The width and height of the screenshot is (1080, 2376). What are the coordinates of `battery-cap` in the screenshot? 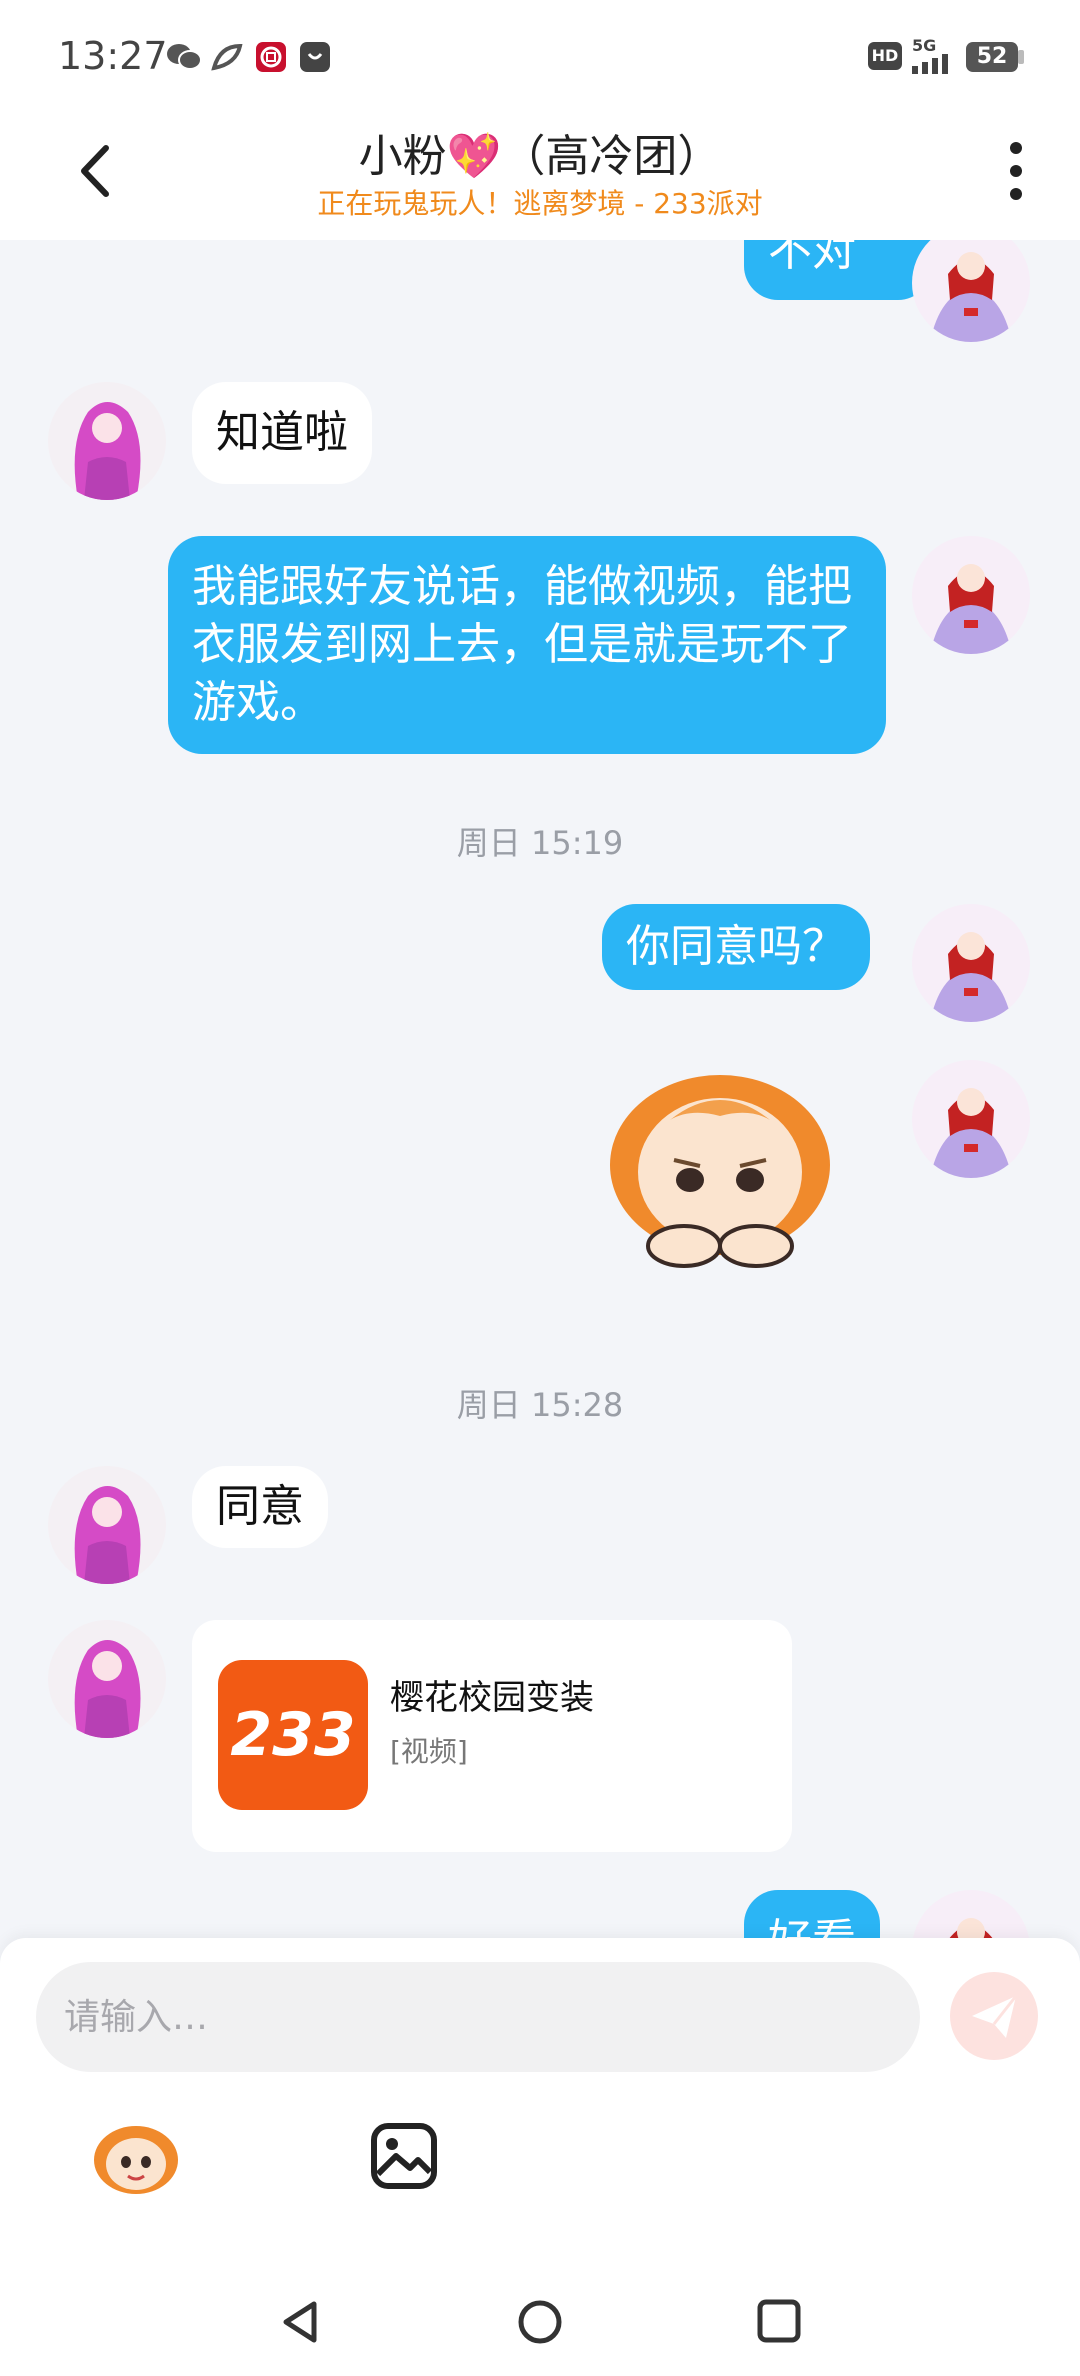 It's located at (1021, 57).